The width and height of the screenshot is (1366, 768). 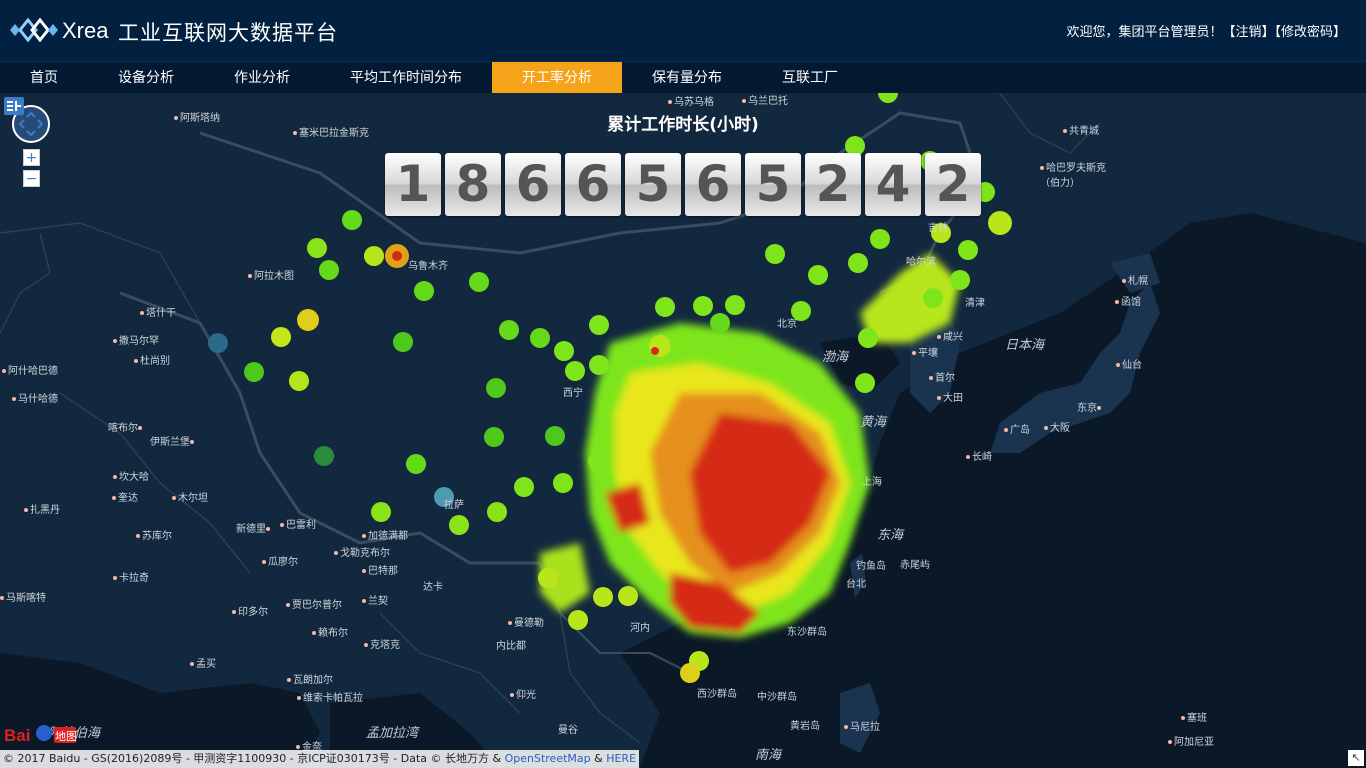 What do you see at coordinates (805, 726) in the screenshot?
I see `map-label: 黄岩岛` at bounding box center [805, 726].